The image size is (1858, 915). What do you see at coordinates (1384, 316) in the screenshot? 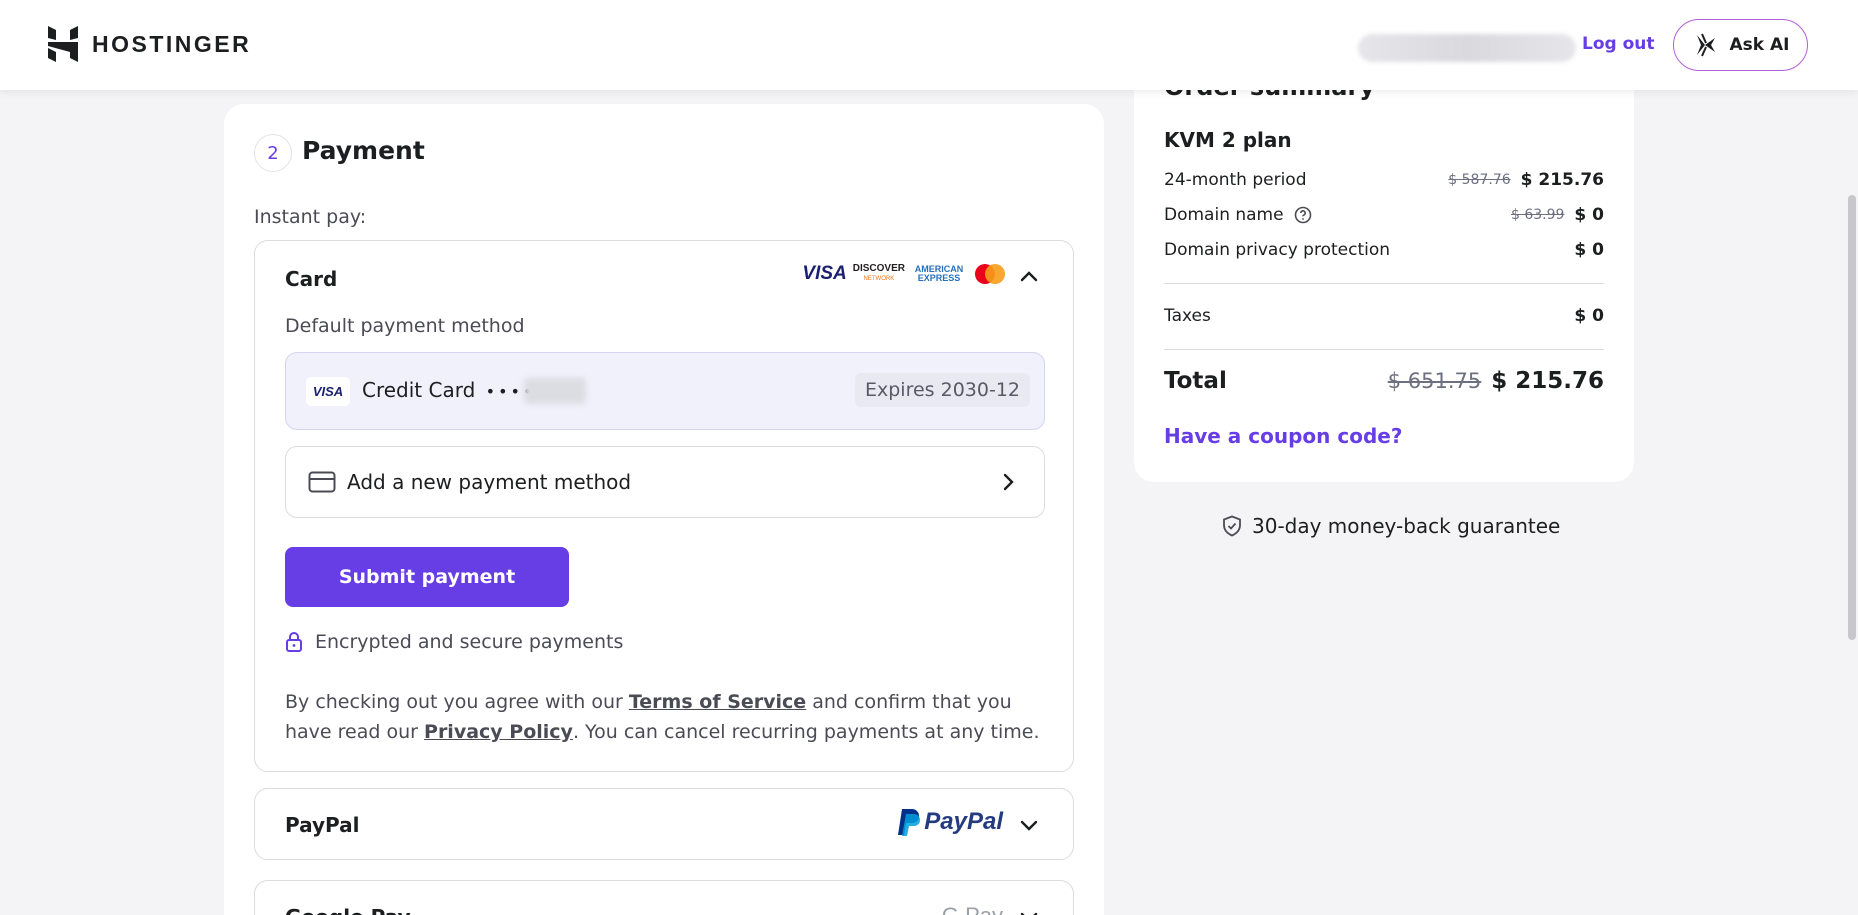
I see `summary-row-taxes: Taxes $ 0` at bounding box center [1384, 316].